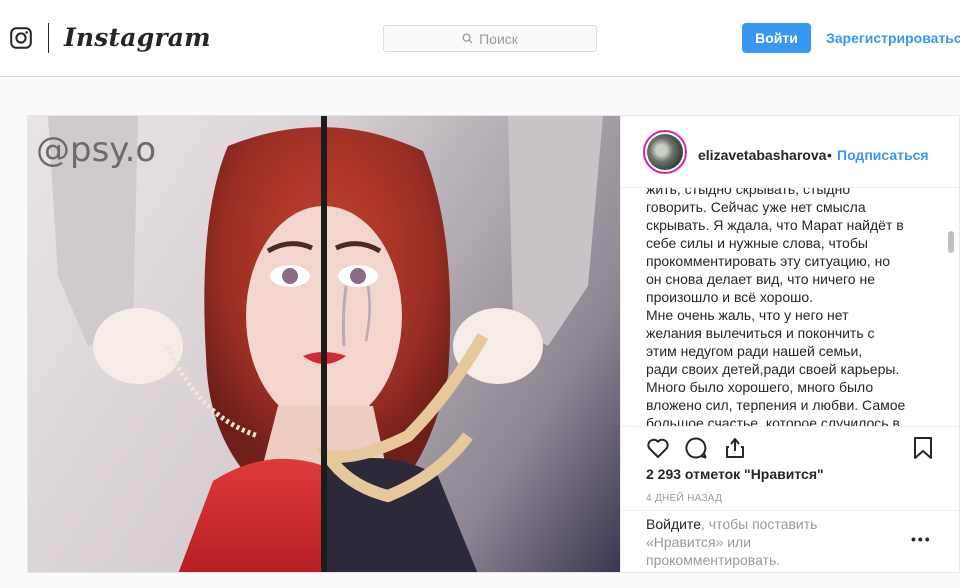  Describe the element at coordinates (658, 448) in the screenshot. I see `heart-icon` at that location.